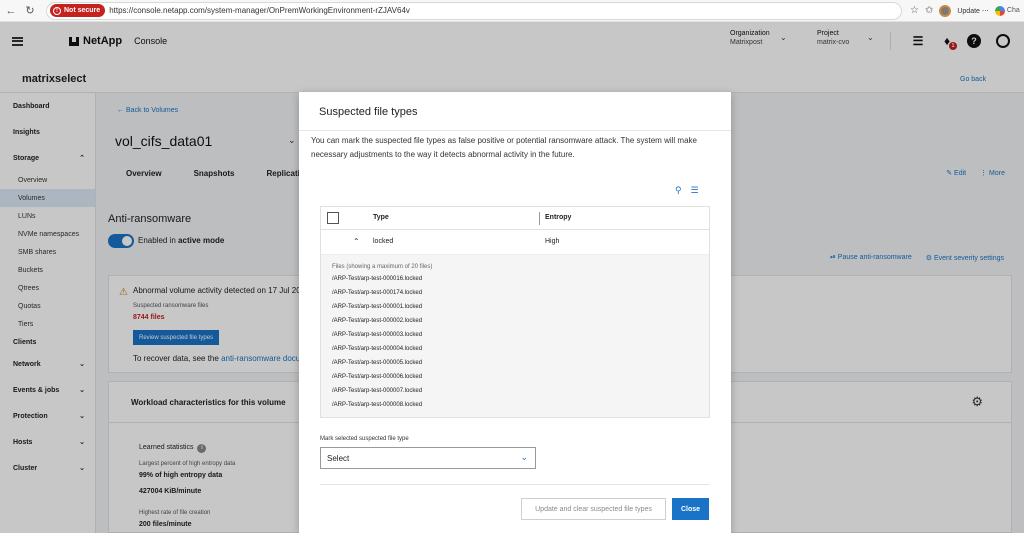 Image resolution: width=1024 pixels, height=533 pixels. I want to click on file-path: /ARP-Test/arp-test-000006.locked, so click(377, 377).